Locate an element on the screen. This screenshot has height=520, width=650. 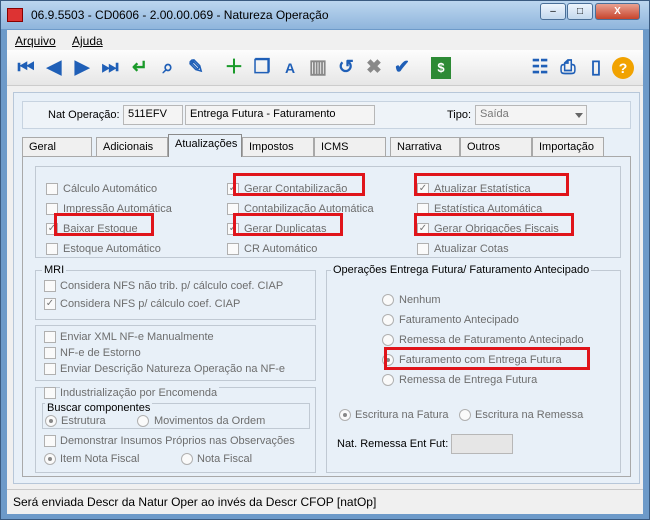
nat-desc-field: Entrega Futura - Faturamento is located at coordinates (280, 115).